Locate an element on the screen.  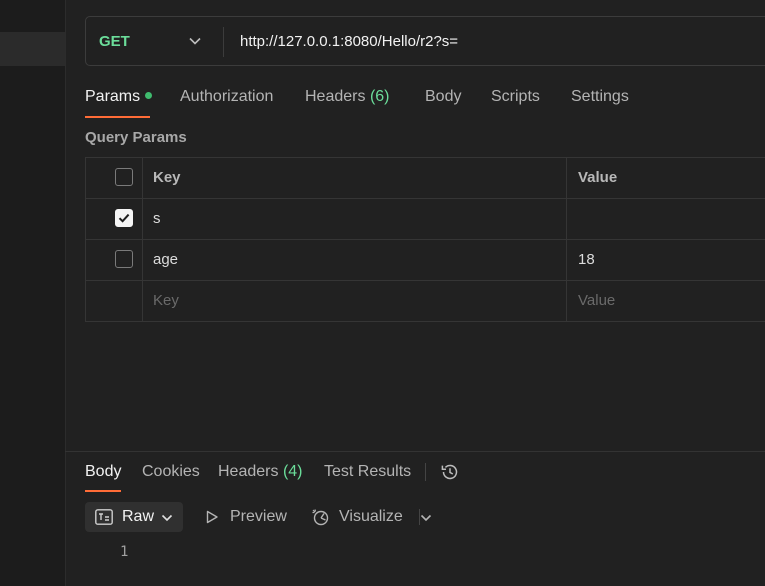
tab-headers-label: Headers is located at coordinates (335, 96).